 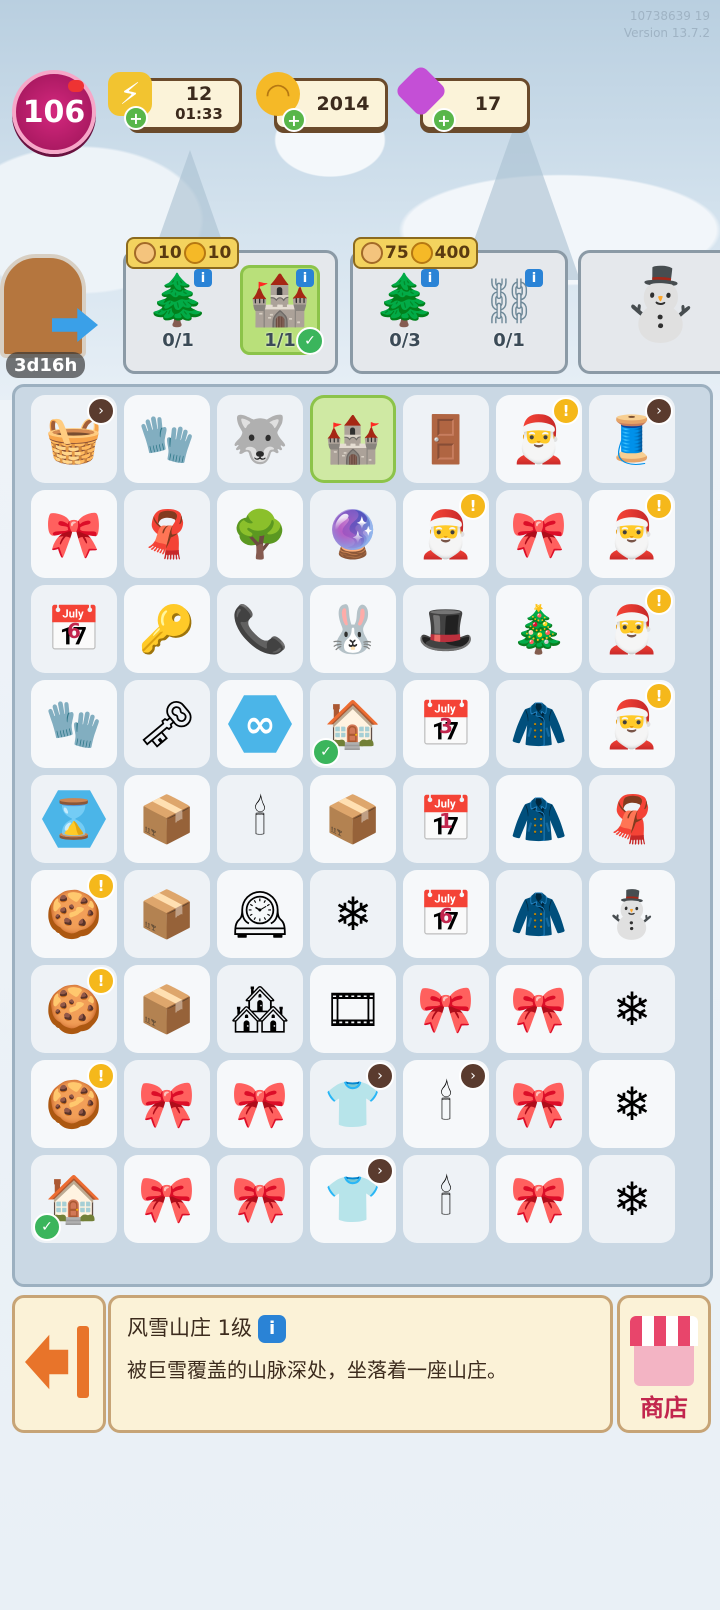 I want to click on board-item-icon: 🏘, so click(x=260, y=1008).